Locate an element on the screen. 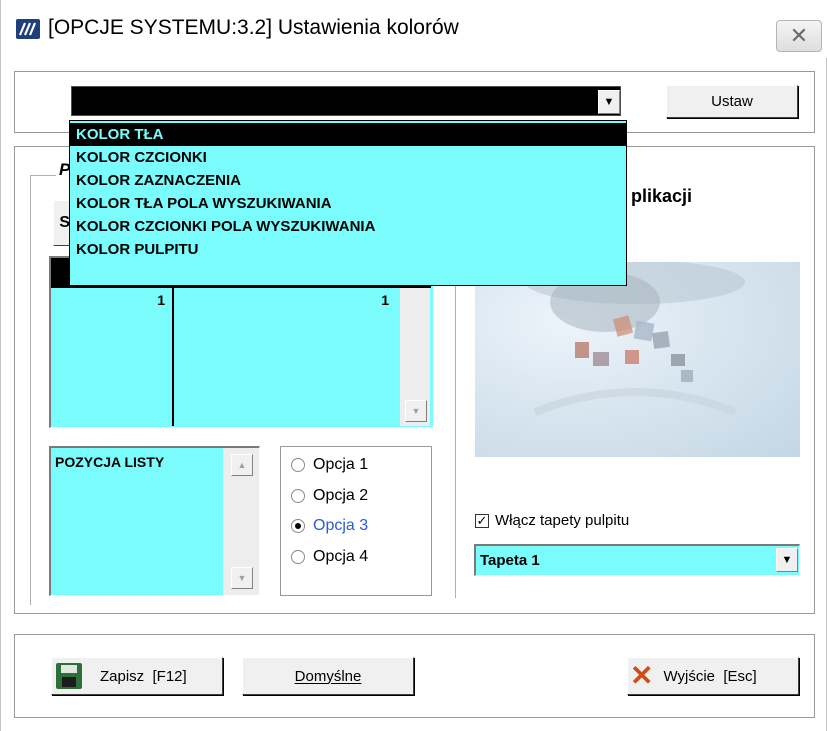  exit-button: ✕ Wyjście [Esc] is located at coordinates (713, 676).